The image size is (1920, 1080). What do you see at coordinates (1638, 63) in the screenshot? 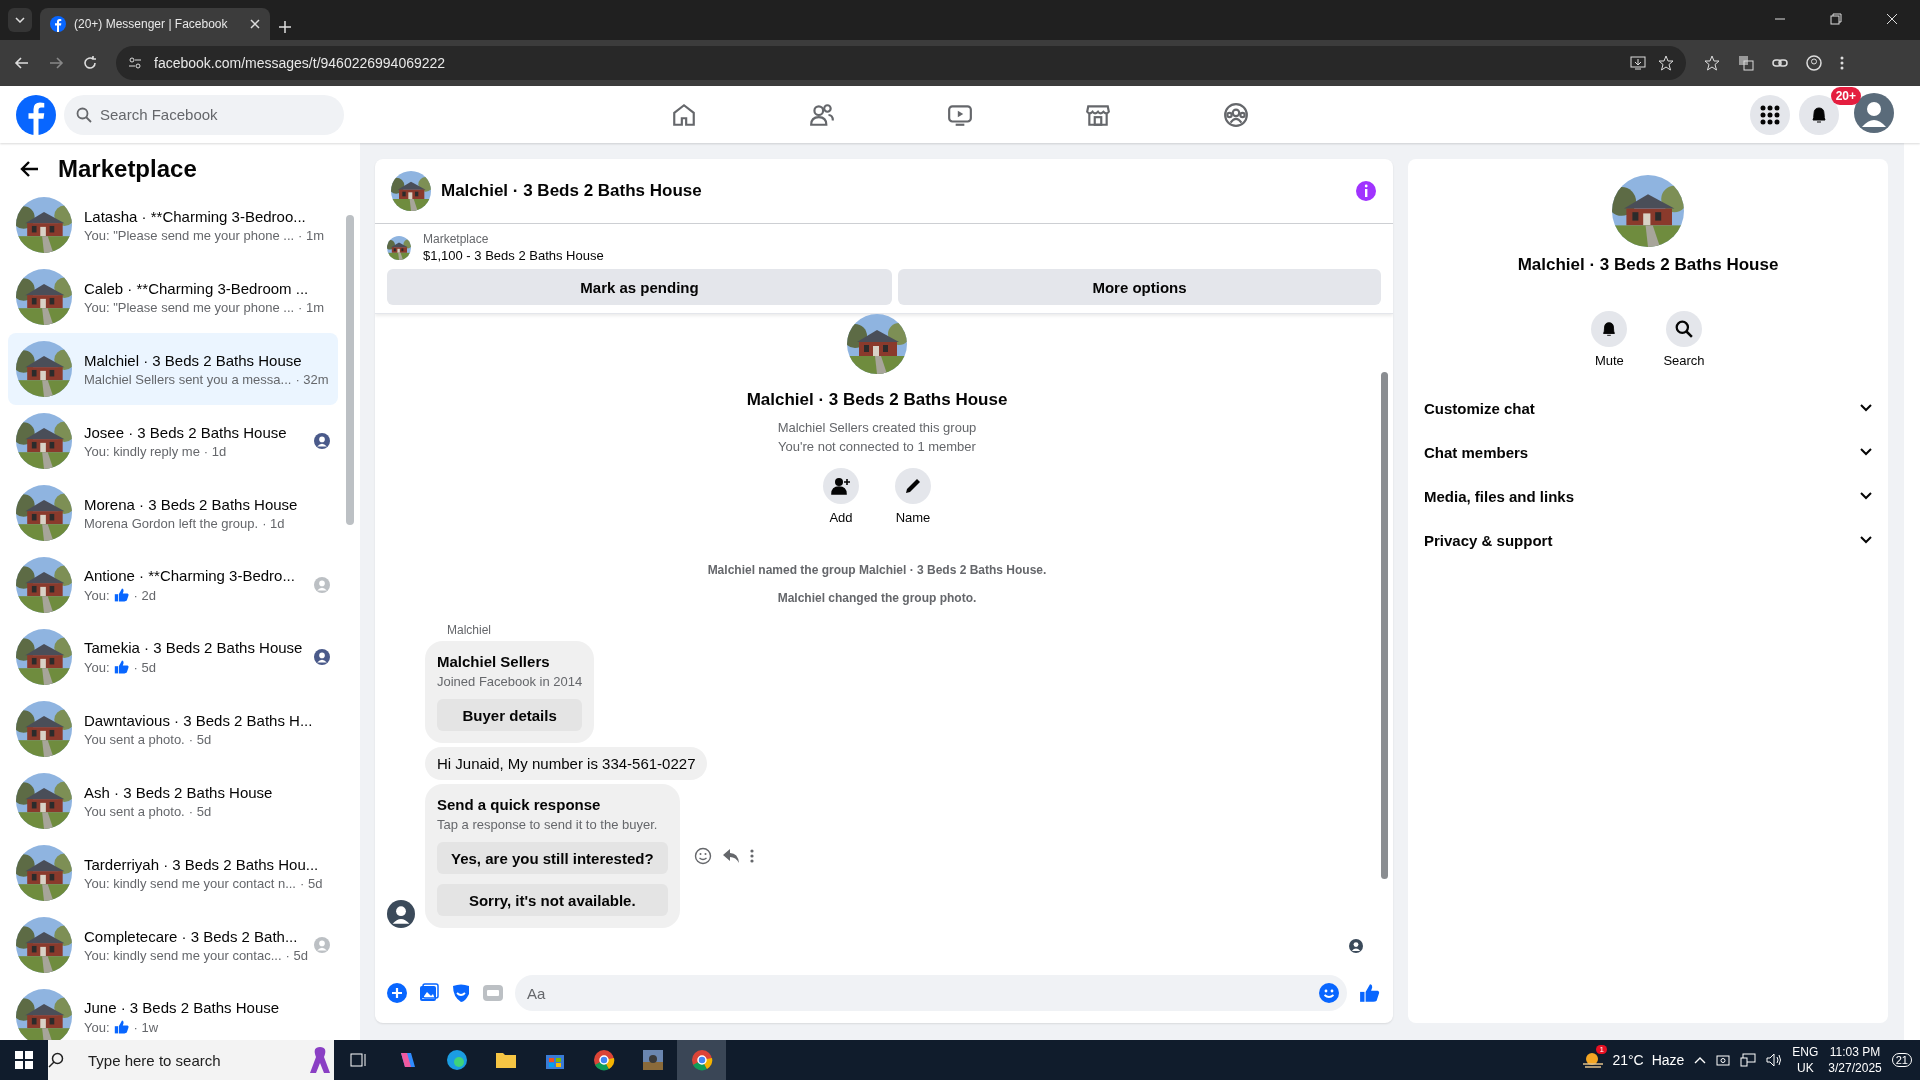
I see `install-icon` at bounding box center [1638, 63].